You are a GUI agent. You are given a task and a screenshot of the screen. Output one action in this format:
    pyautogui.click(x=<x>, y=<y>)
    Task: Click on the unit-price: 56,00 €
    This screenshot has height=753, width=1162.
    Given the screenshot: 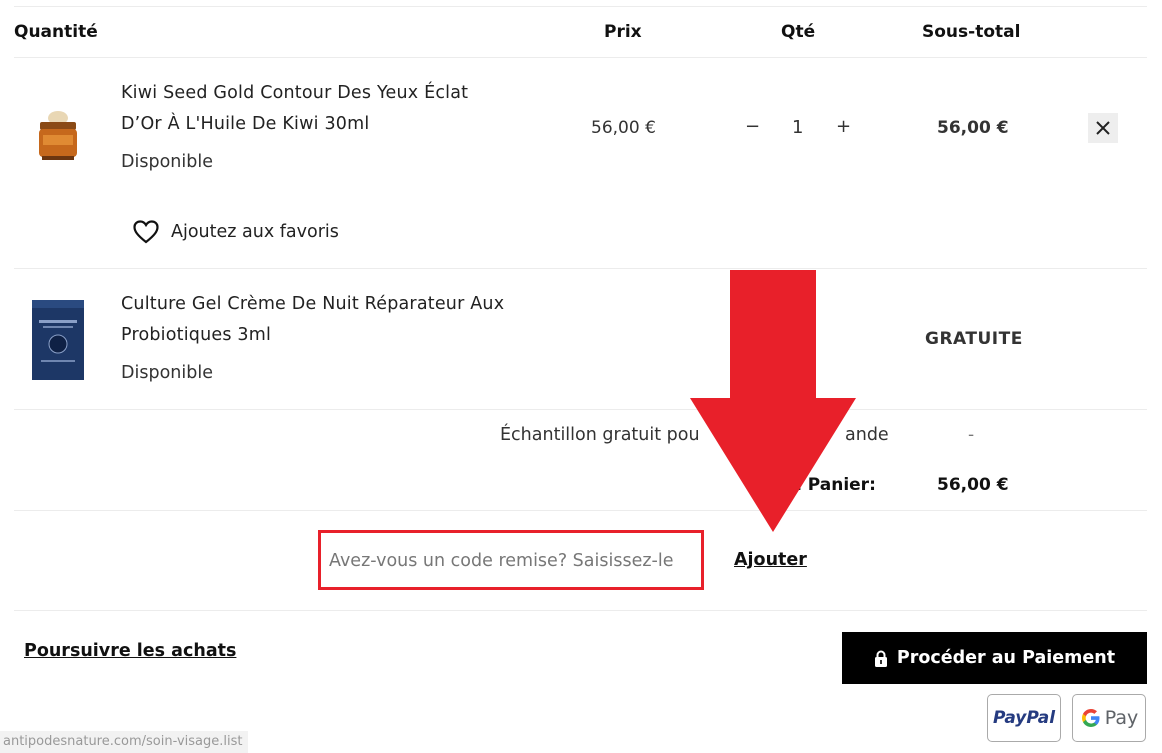 What is the action you would take?
    pyautogui.click(x=623, y=128)
    